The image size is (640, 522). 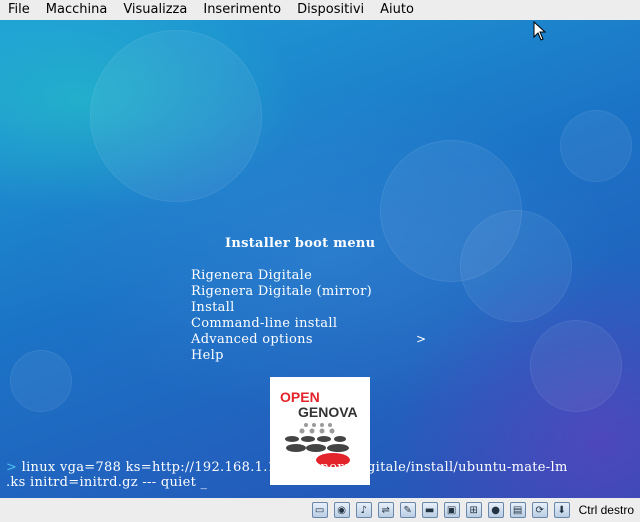 I want to click on menu-devices: Dispositivi, so click(x=330, y=10).